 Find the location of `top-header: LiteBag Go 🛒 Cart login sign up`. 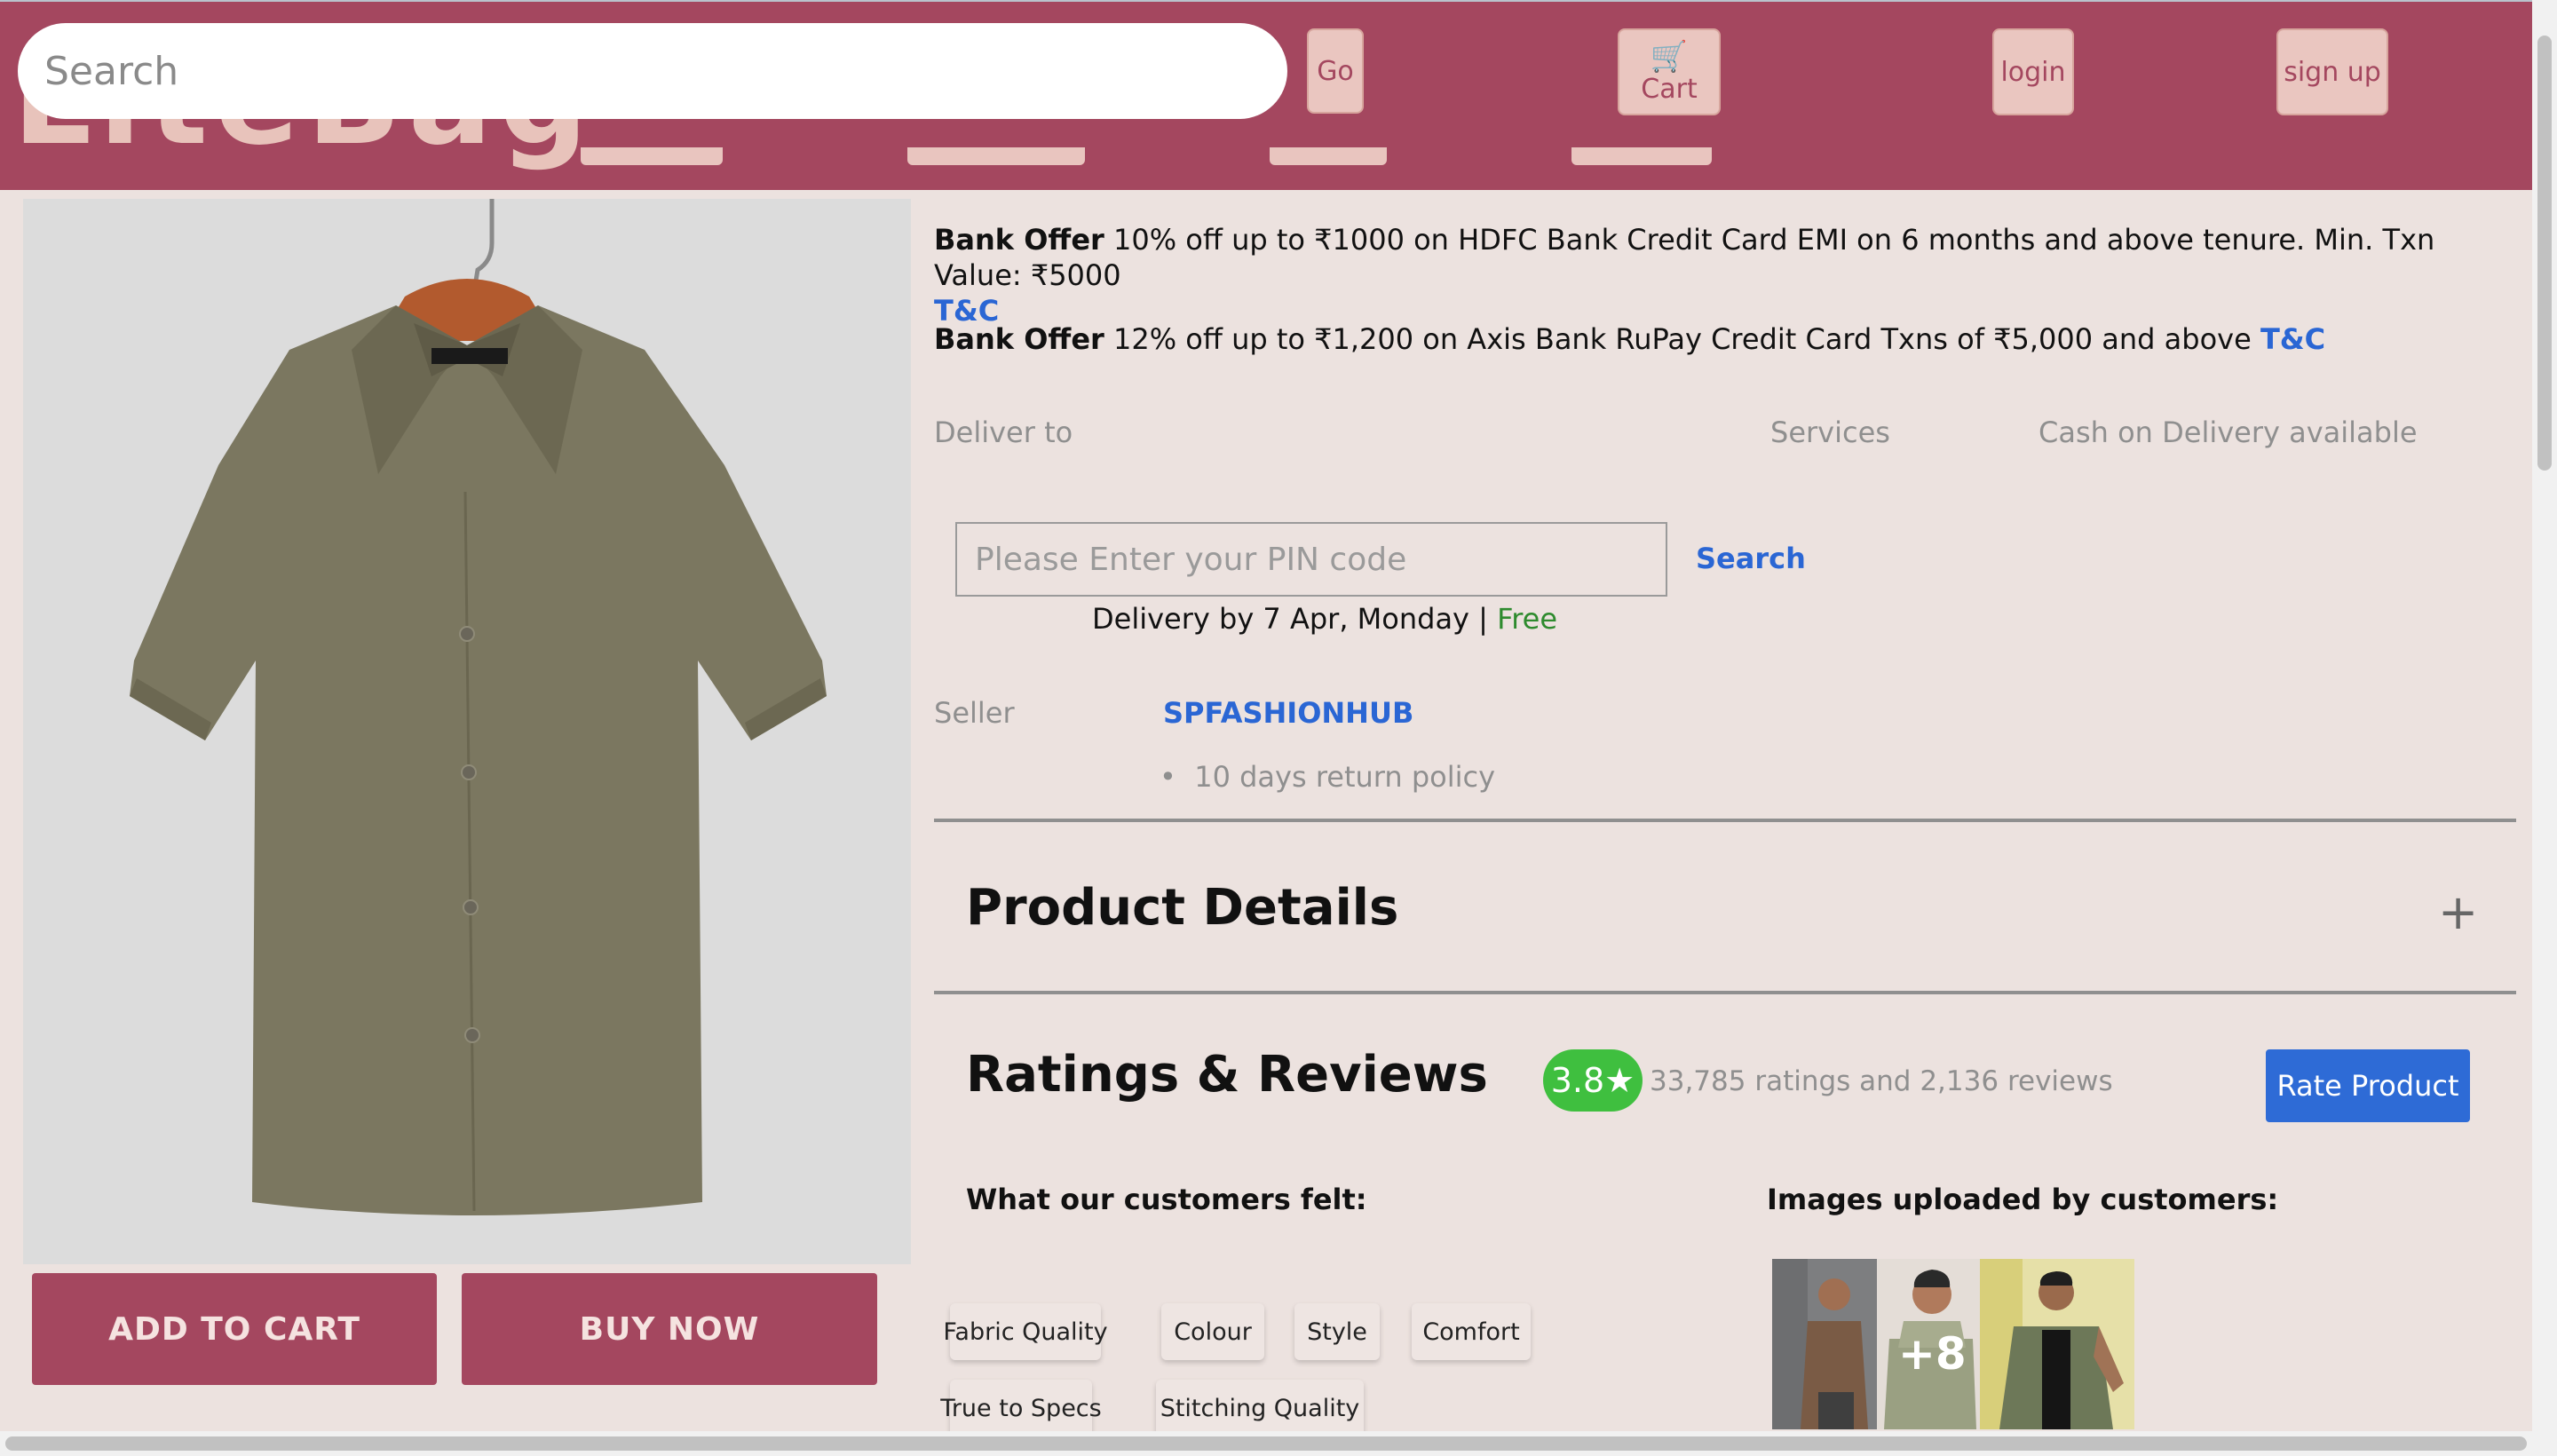

top-header: LiteBag Go 🛒 Cart login sign up is located at coordinates (1266, 95).